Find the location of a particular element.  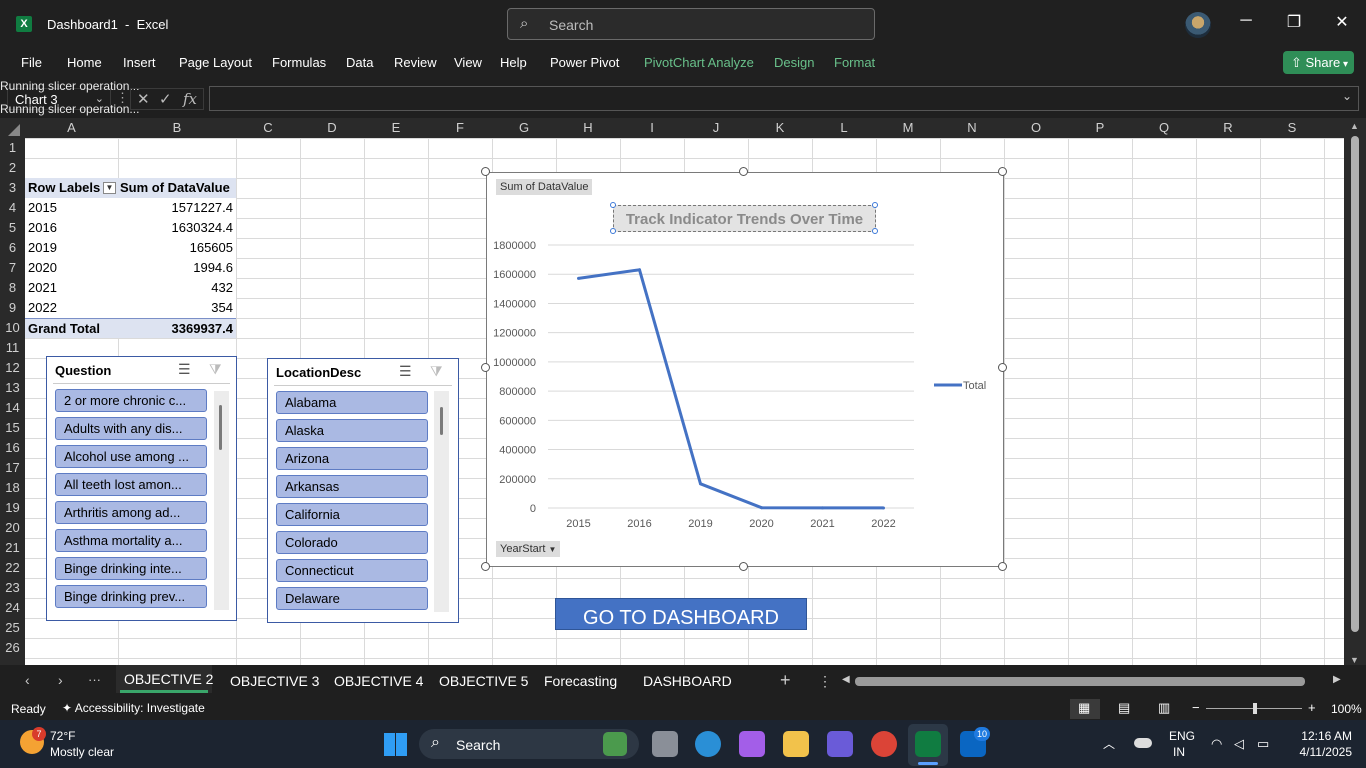

row-header: 9 is located at coordinates (12, 308).